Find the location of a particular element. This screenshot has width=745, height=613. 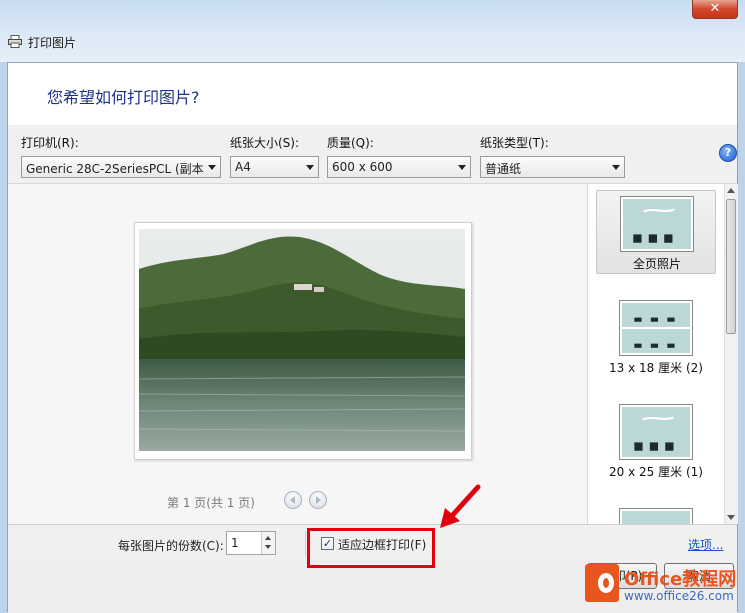

stepper-buttons is located at coordinates (268, 543).